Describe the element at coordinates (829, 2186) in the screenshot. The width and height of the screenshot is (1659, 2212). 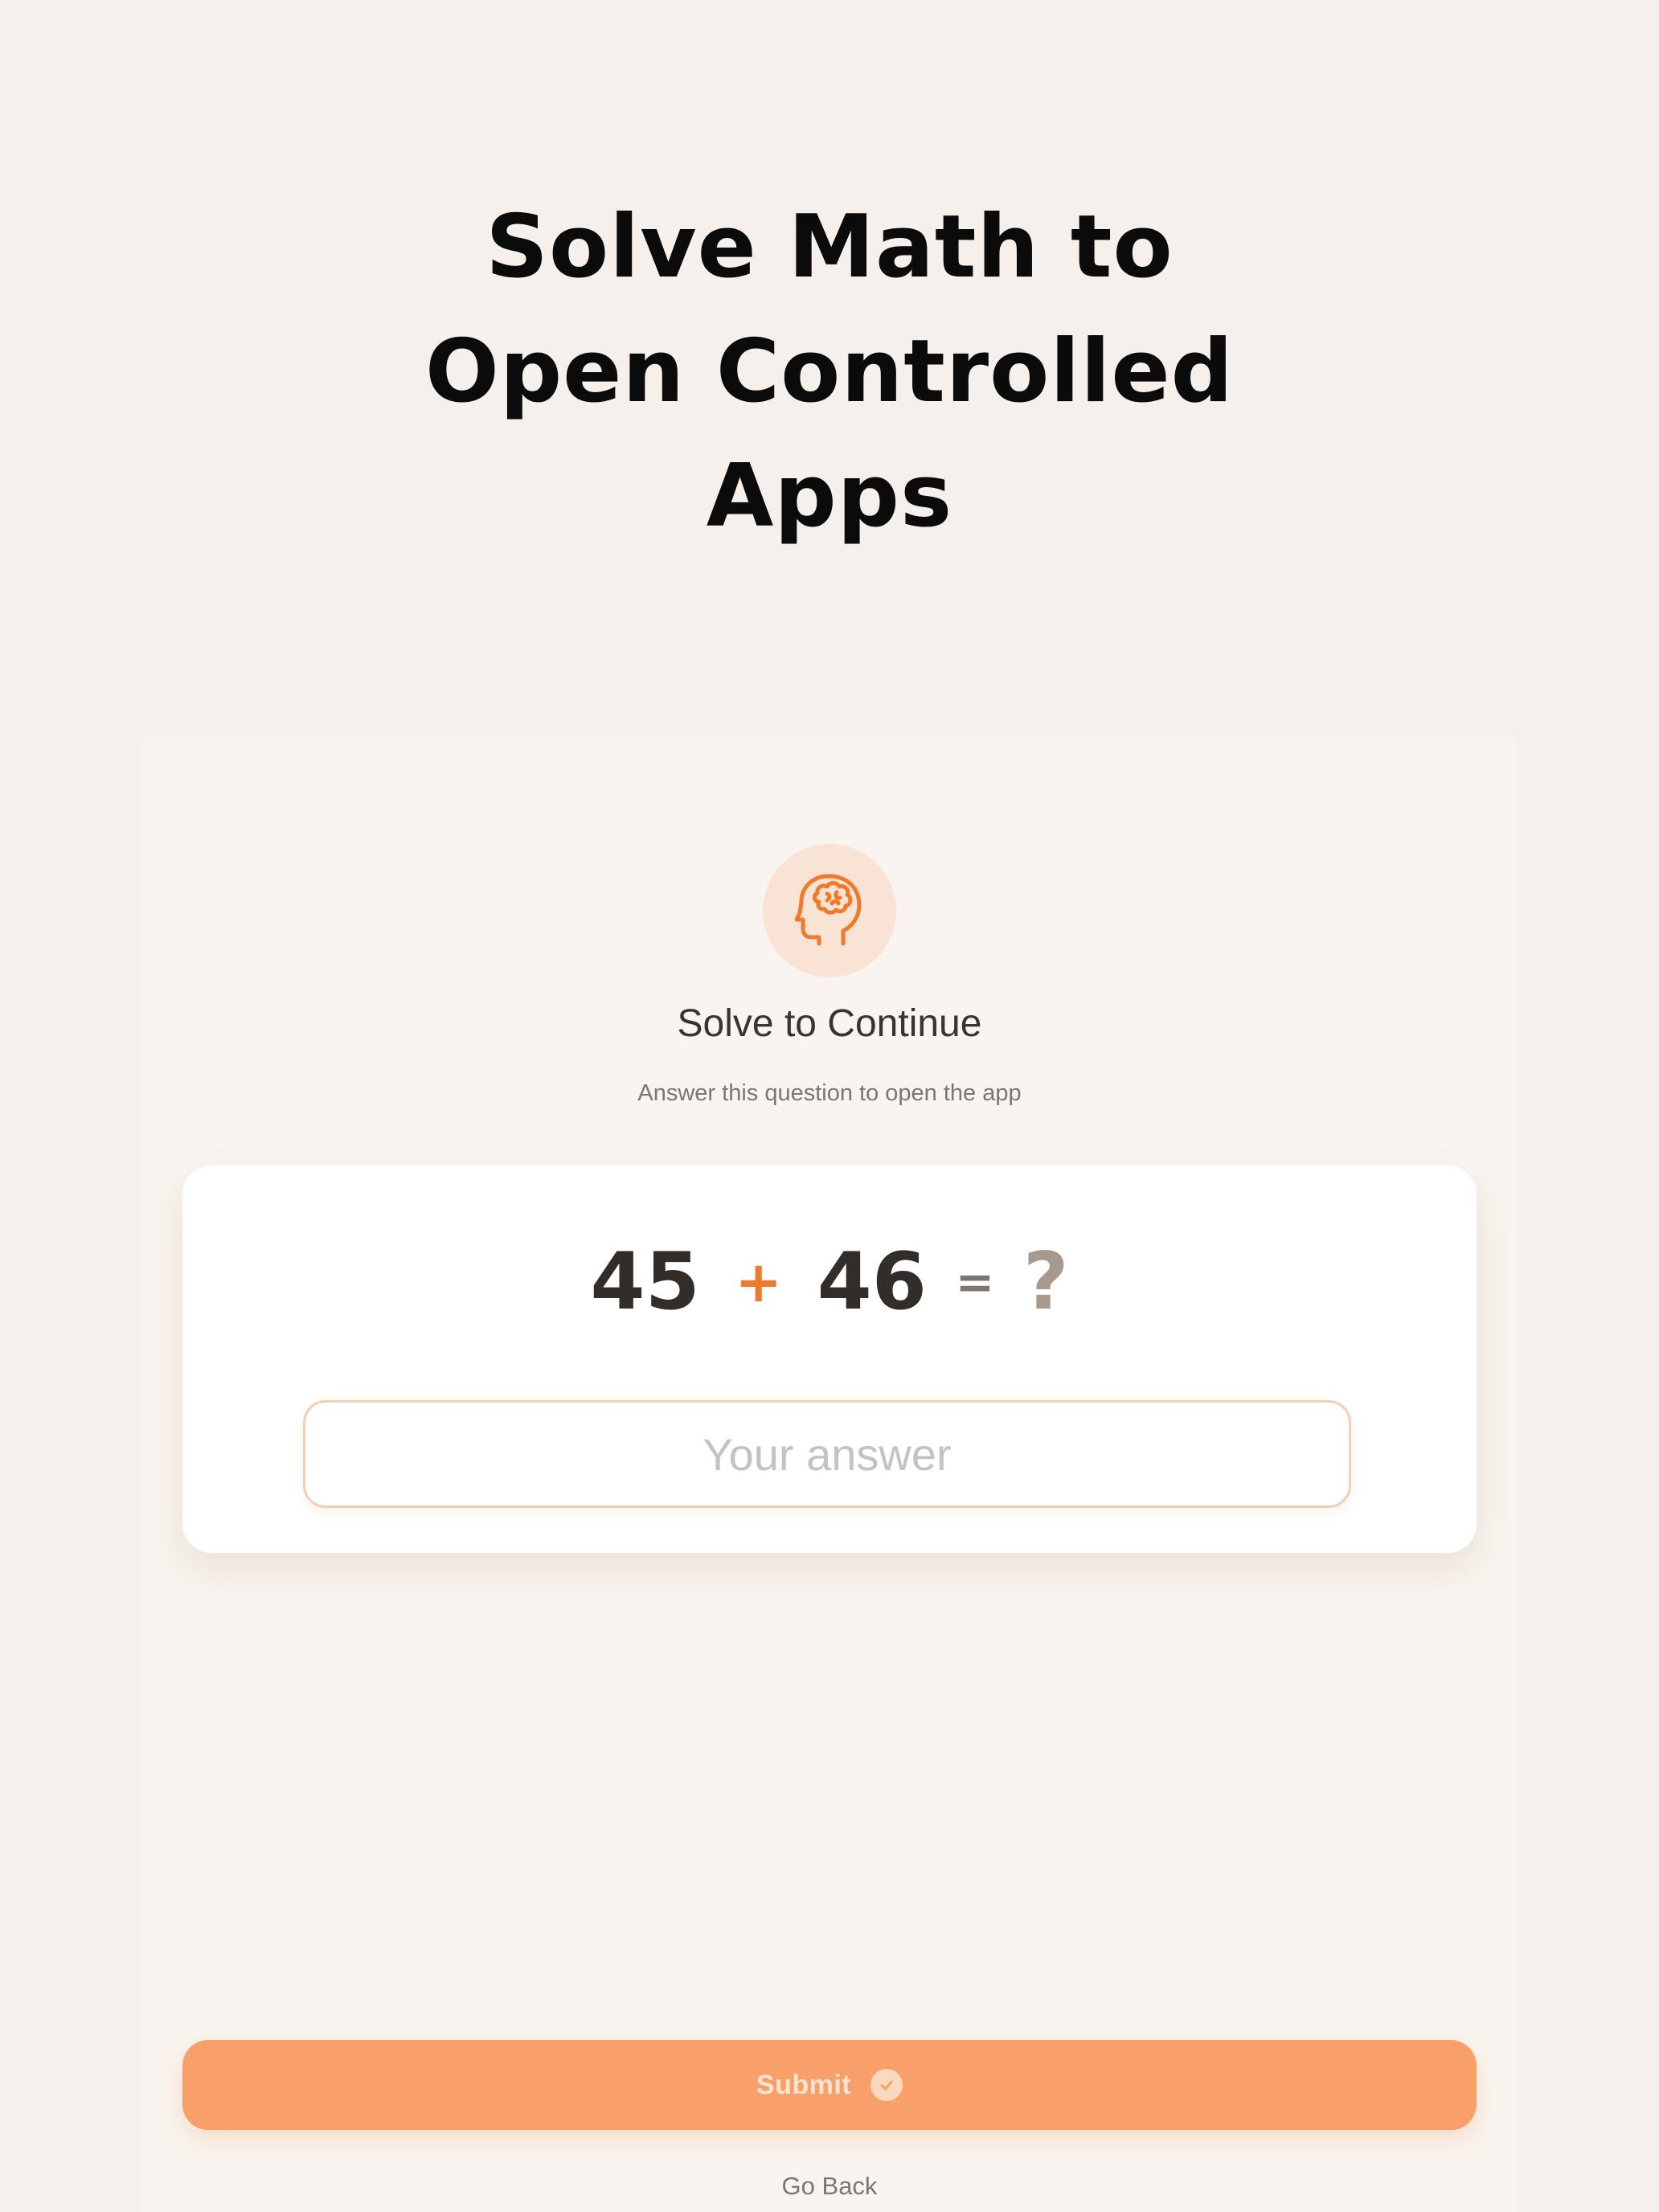
I see `go-back-link: Go Back` at that location.